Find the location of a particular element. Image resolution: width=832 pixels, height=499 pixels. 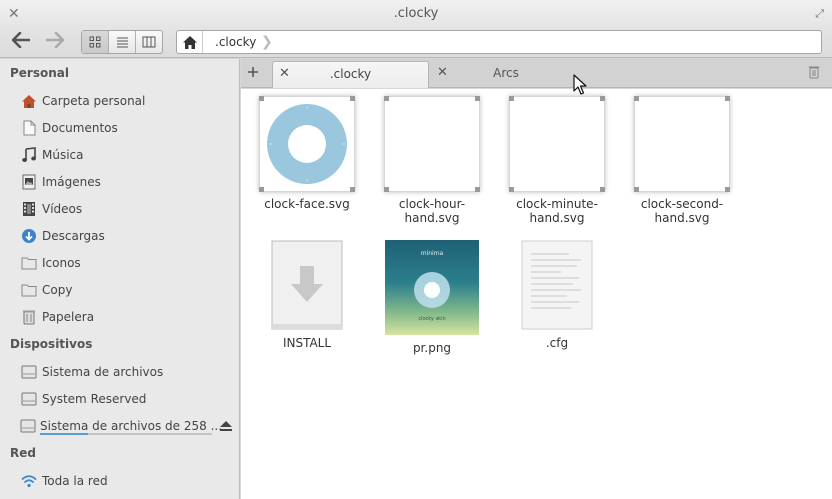

arrow-left-icon is located at coordinates (21, 40).